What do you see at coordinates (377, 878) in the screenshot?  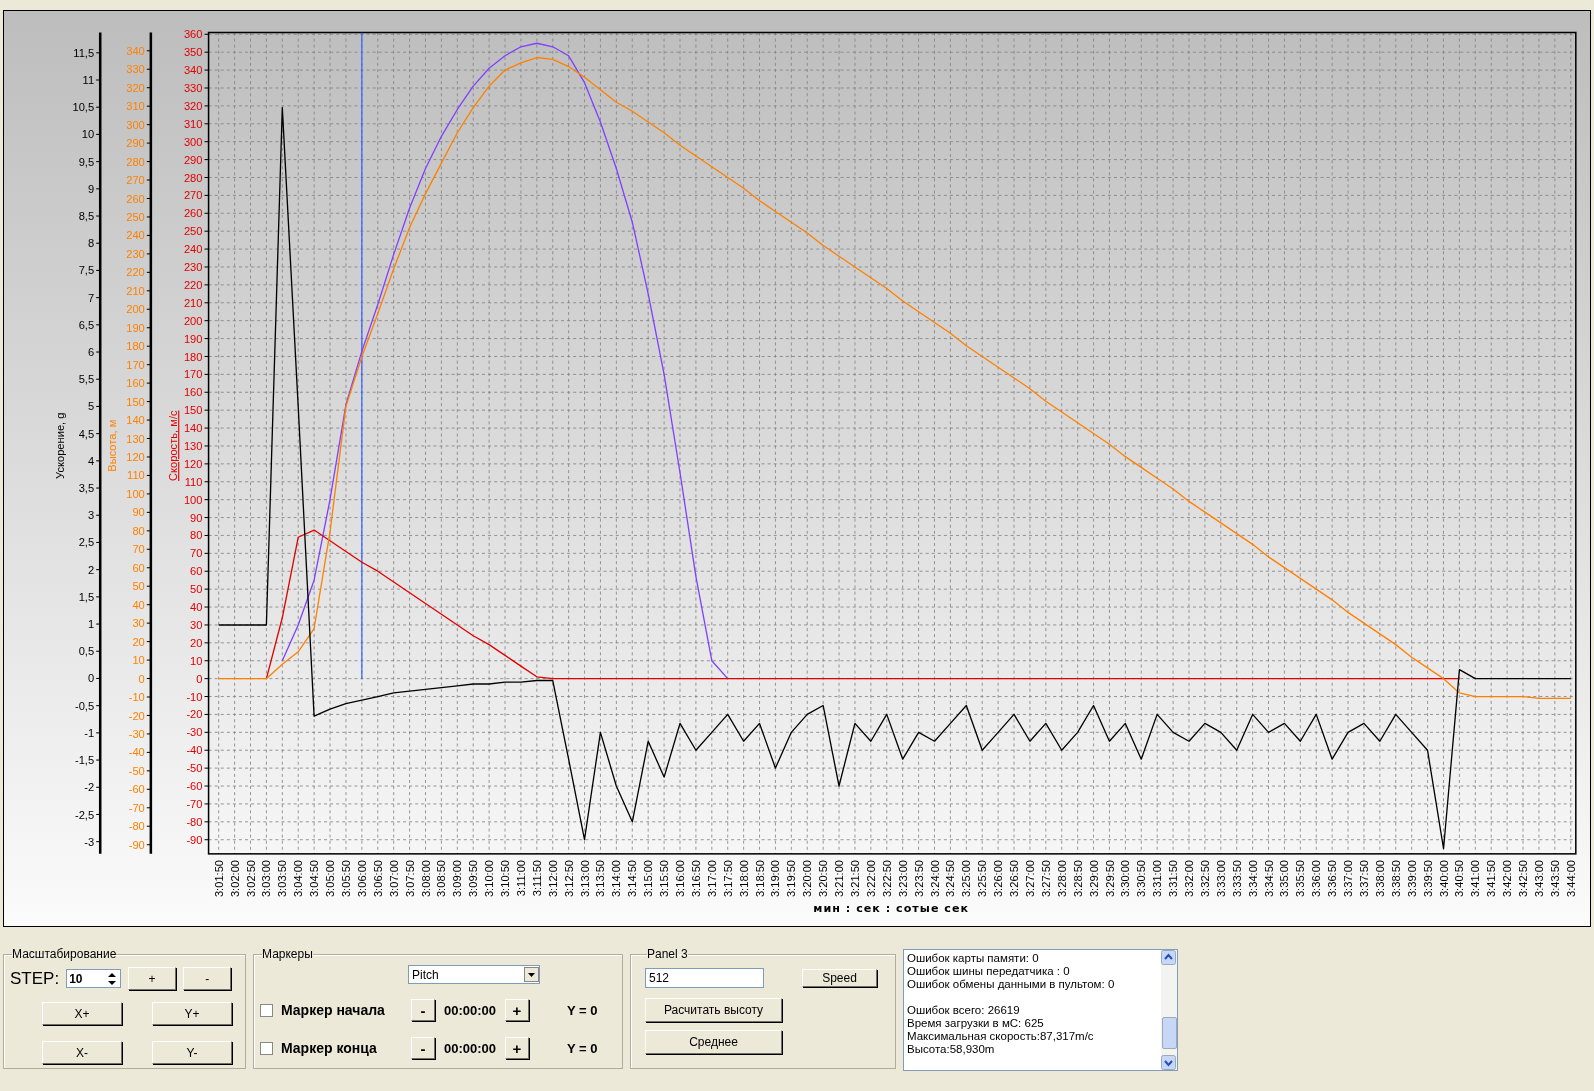 I see `axis-tick-label: 3:06:50` at bounding box center [377, 878].